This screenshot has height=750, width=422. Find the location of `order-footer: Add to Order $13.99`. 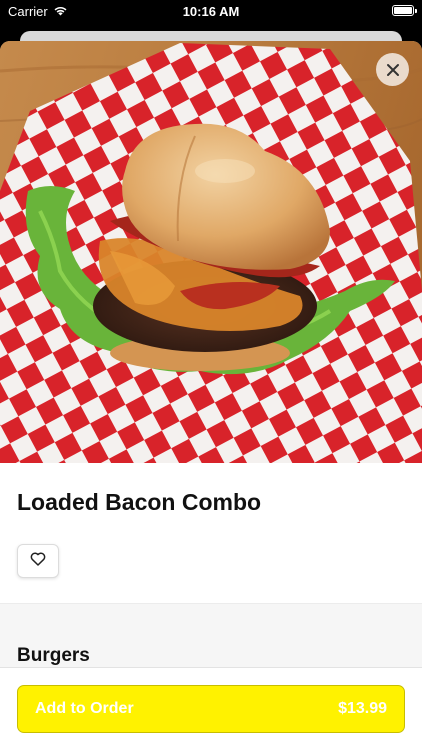

order-footer: Add to Order $13.99 is located at coordinates (211, 708).